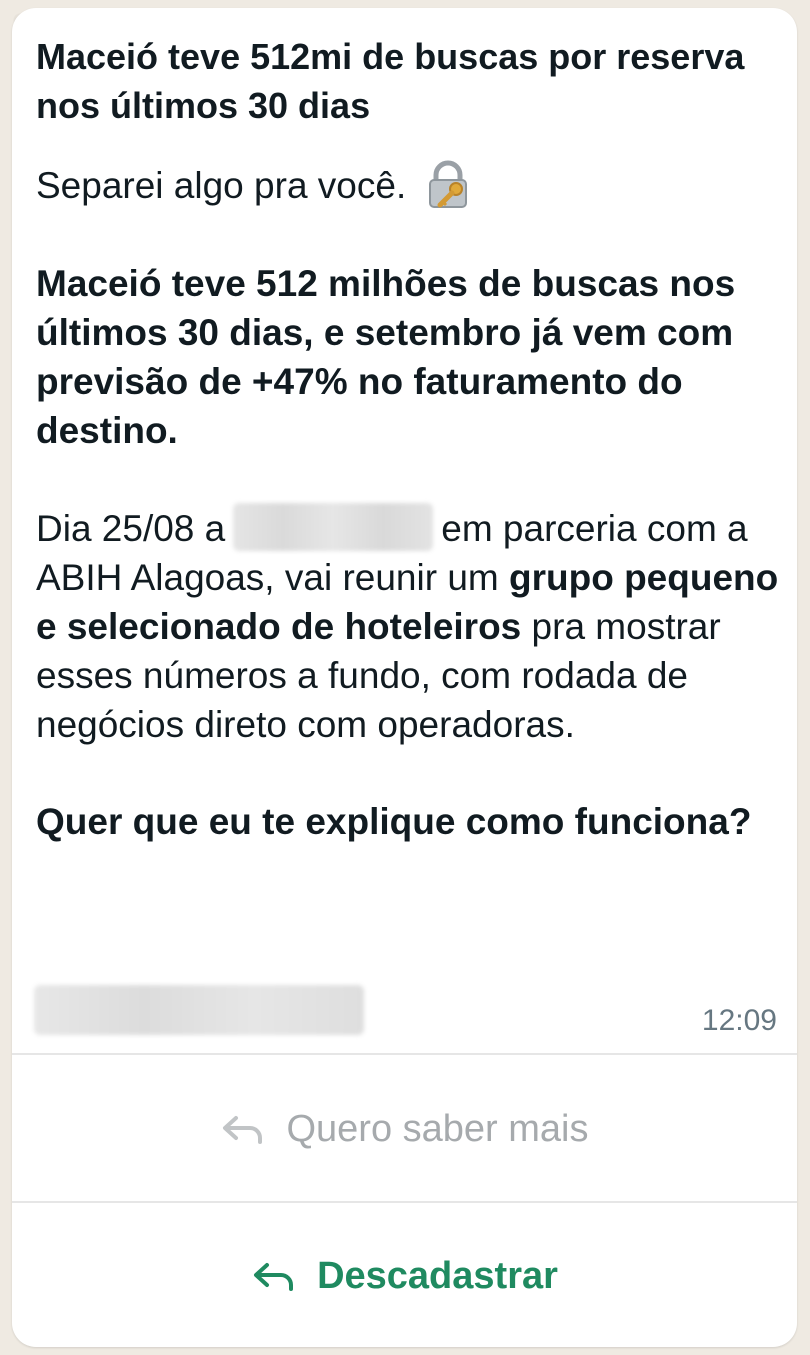 Image resolution: width=810 pixels, height=1355 pixels. I want to click on quick-reply-label-1: Quero saber mais, so click(437, 1129).